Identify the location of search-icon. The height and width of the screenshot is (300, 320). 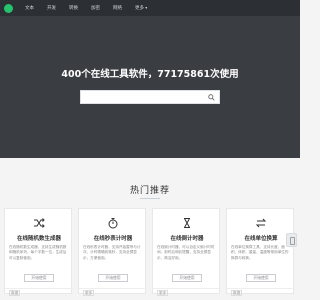
(211, 97).